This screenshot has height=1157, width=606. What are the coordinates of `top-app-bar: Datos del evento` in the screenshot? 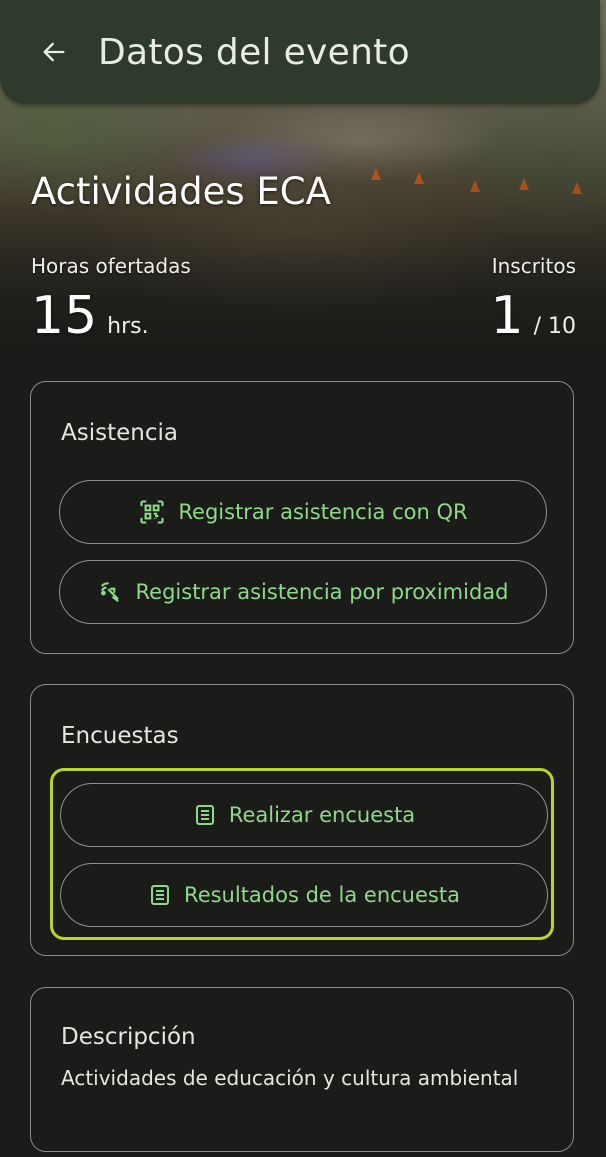 It's located at (300, 52).